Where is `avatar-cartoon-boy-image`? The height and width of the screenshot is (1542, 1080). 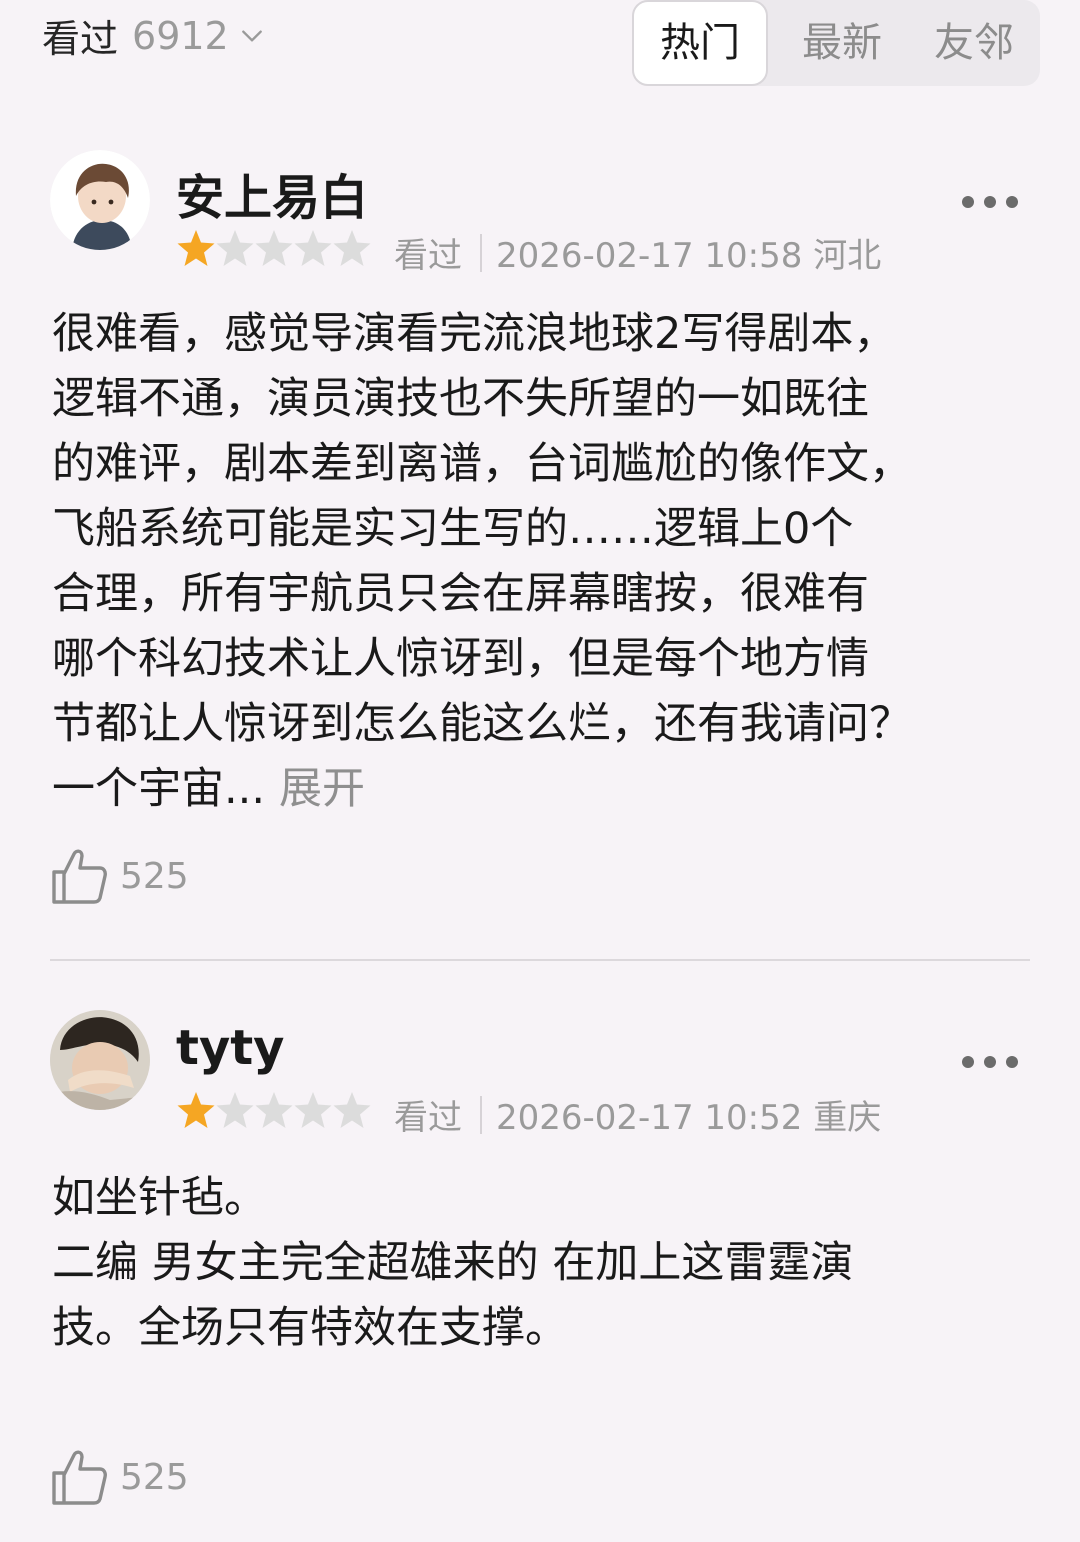
avatar-cartoon-boy-image is located at coordinates (100, 200).